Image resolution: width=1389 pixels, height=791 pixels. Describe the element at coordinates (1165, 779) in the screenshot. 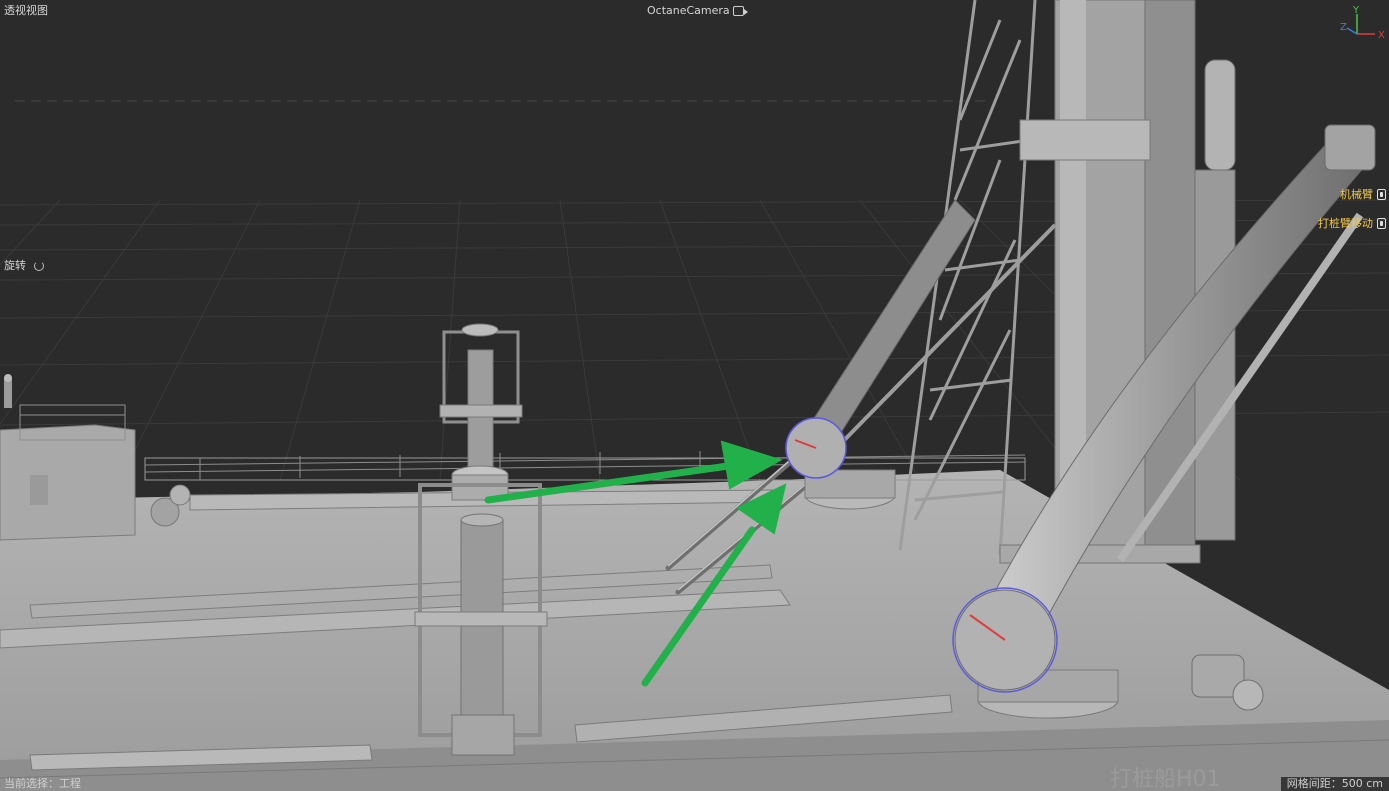

I see `hull-marking: 打桩船H01` at that location.